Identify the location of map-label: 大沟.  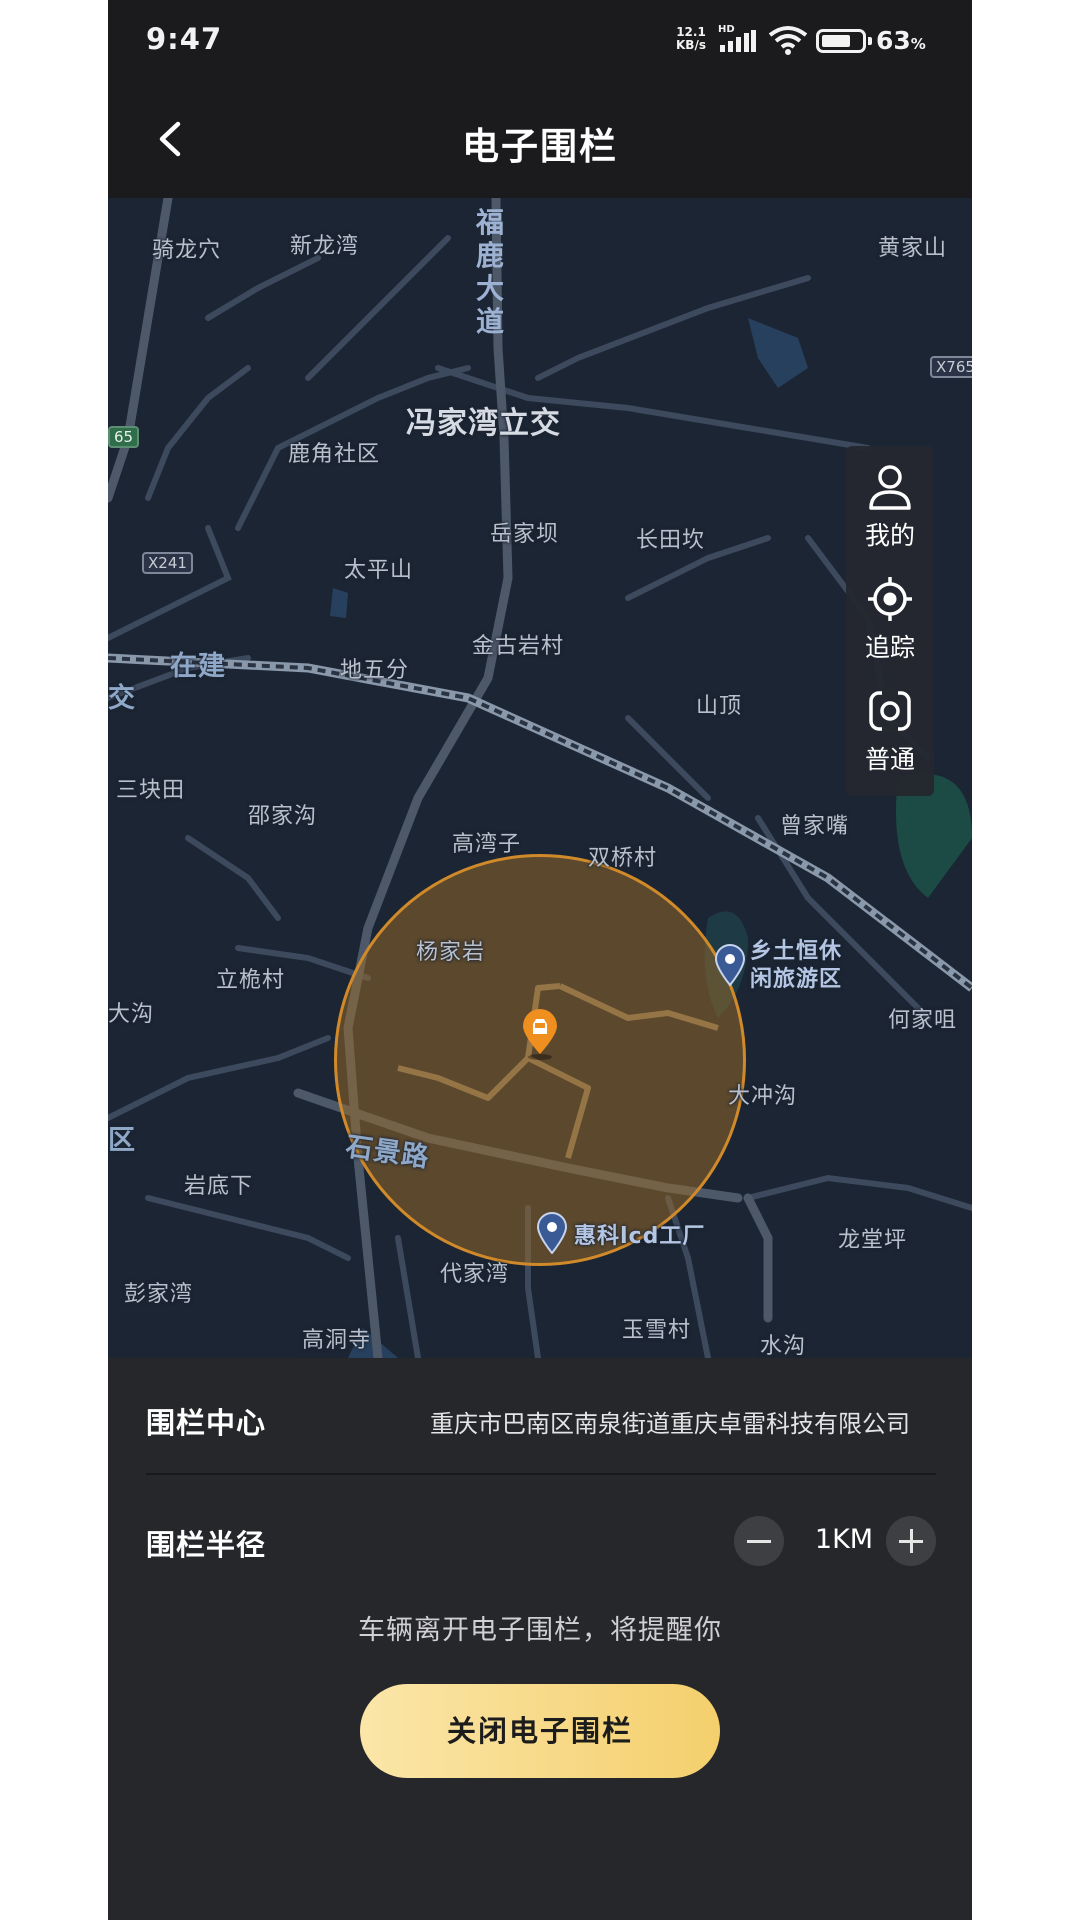
(131, 1014).